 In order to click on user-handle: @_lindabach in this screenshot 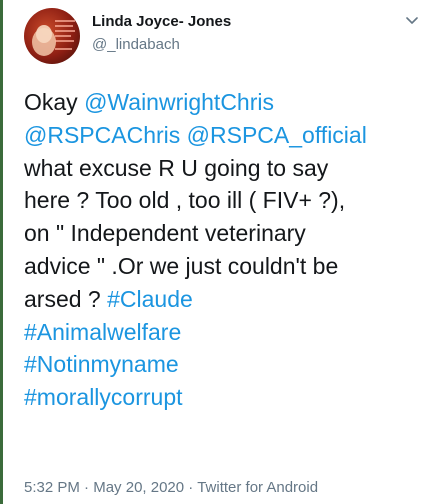, I will do `click(136, 44)`.